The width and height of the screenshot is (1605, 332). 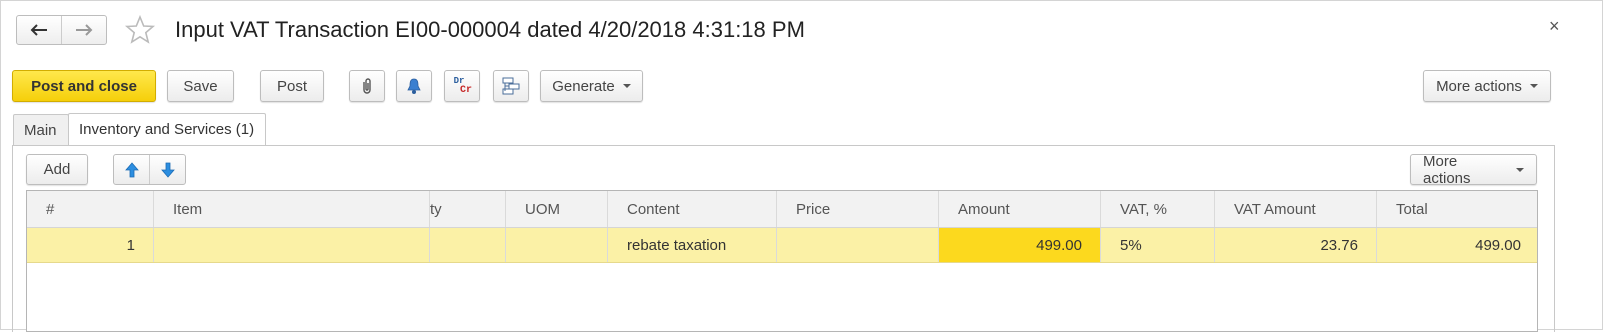 I want to click on table-row: 1 rebate taxation 499.00 5% 23.76 499.00, so click(x=782, y=245).